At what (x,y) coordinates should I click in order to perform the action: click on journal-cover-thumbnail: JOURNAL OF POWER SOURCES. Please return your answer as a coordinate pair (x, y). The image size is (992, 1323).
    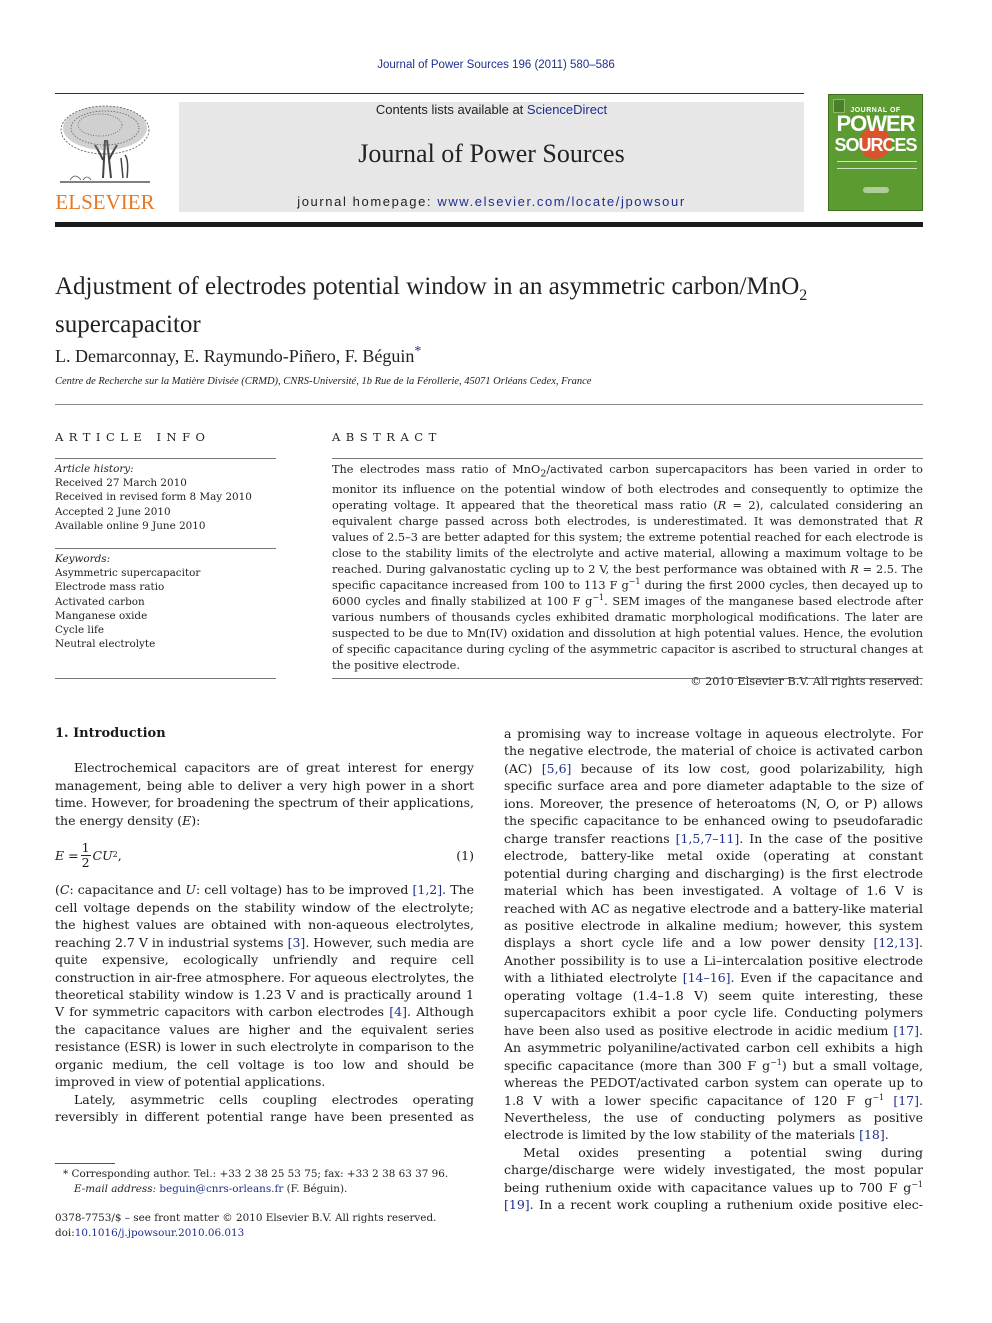
    Looking at the image, I should click on (875, 152).